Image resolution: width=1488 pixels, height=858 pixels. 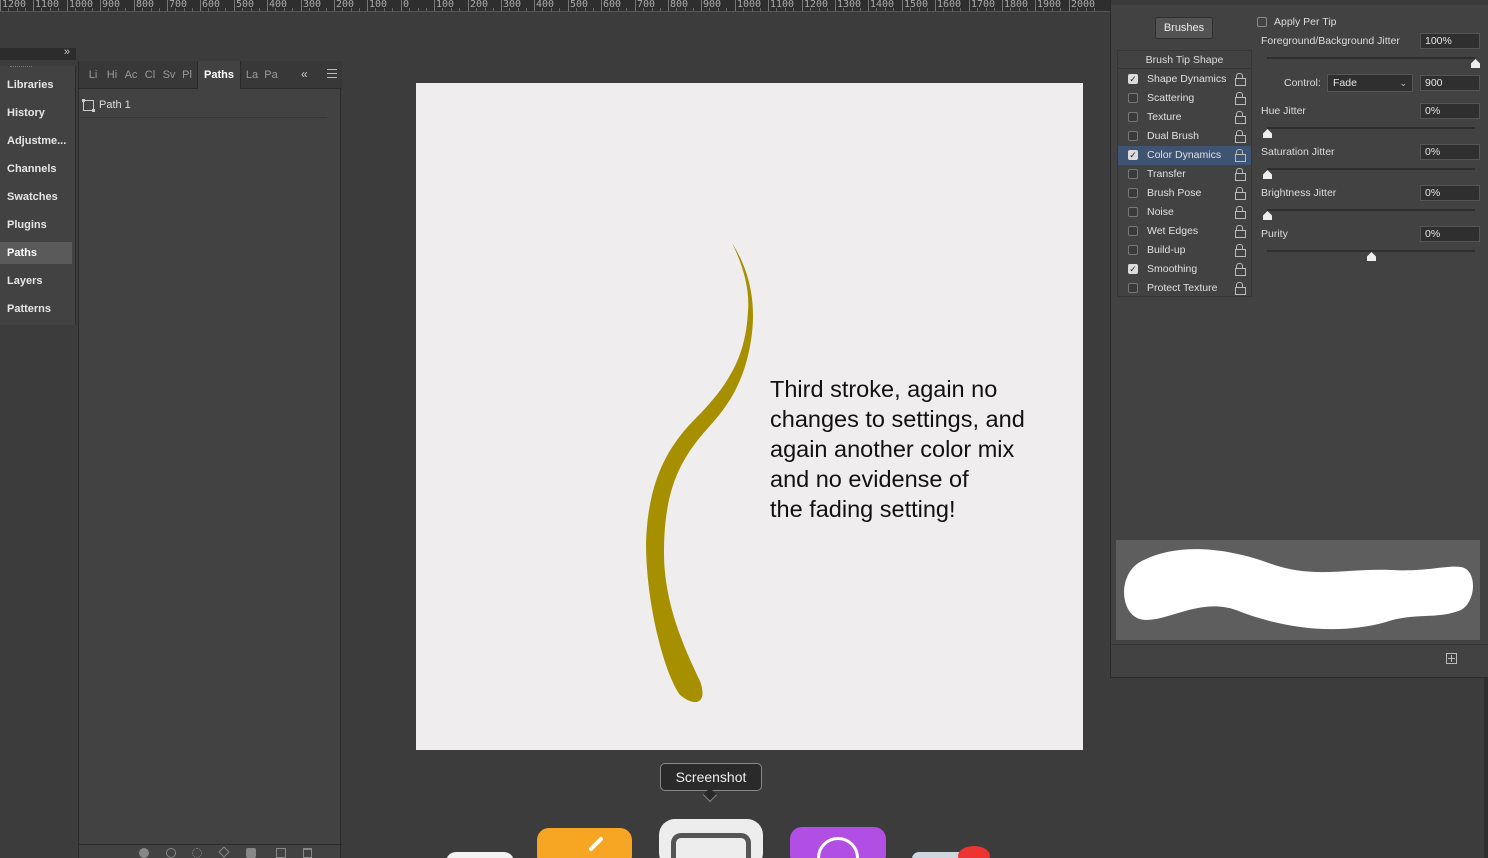 I want to click on hue-jitter-slider-knob, so click(x=1267, y=133).